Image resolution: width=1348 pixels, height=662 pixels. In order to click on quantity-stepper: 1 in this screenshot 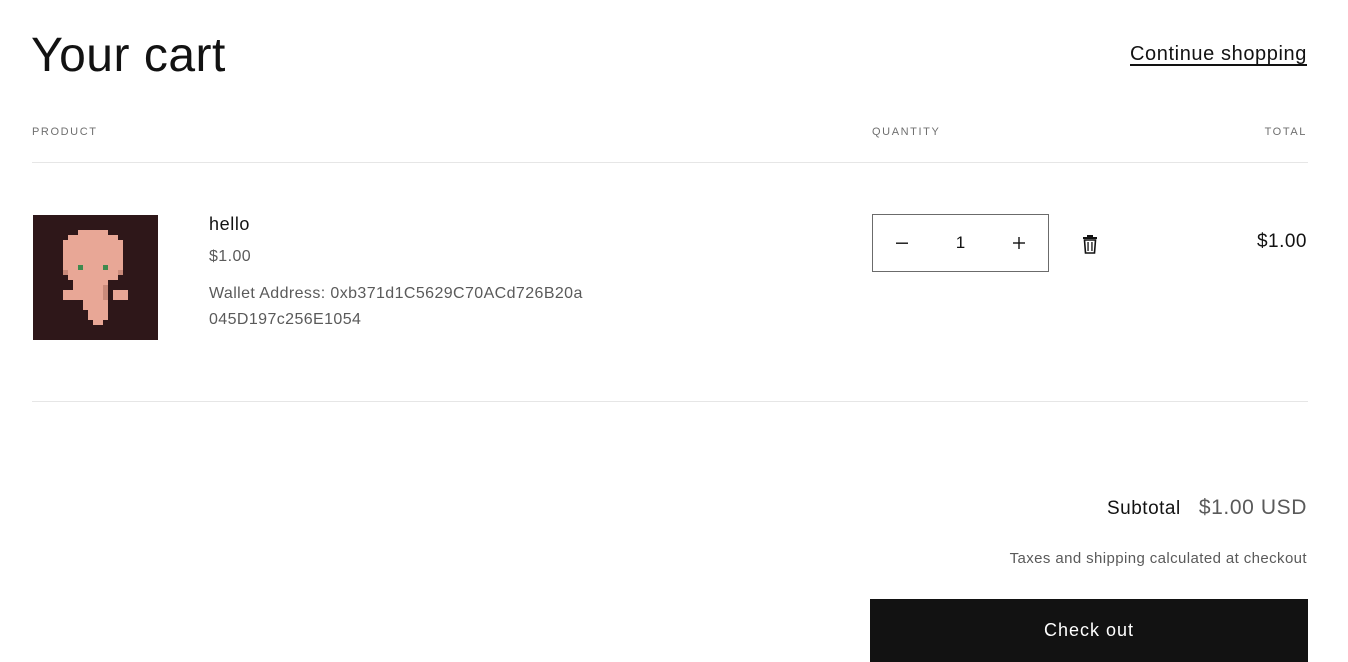, I will do `click(960, 243)`.